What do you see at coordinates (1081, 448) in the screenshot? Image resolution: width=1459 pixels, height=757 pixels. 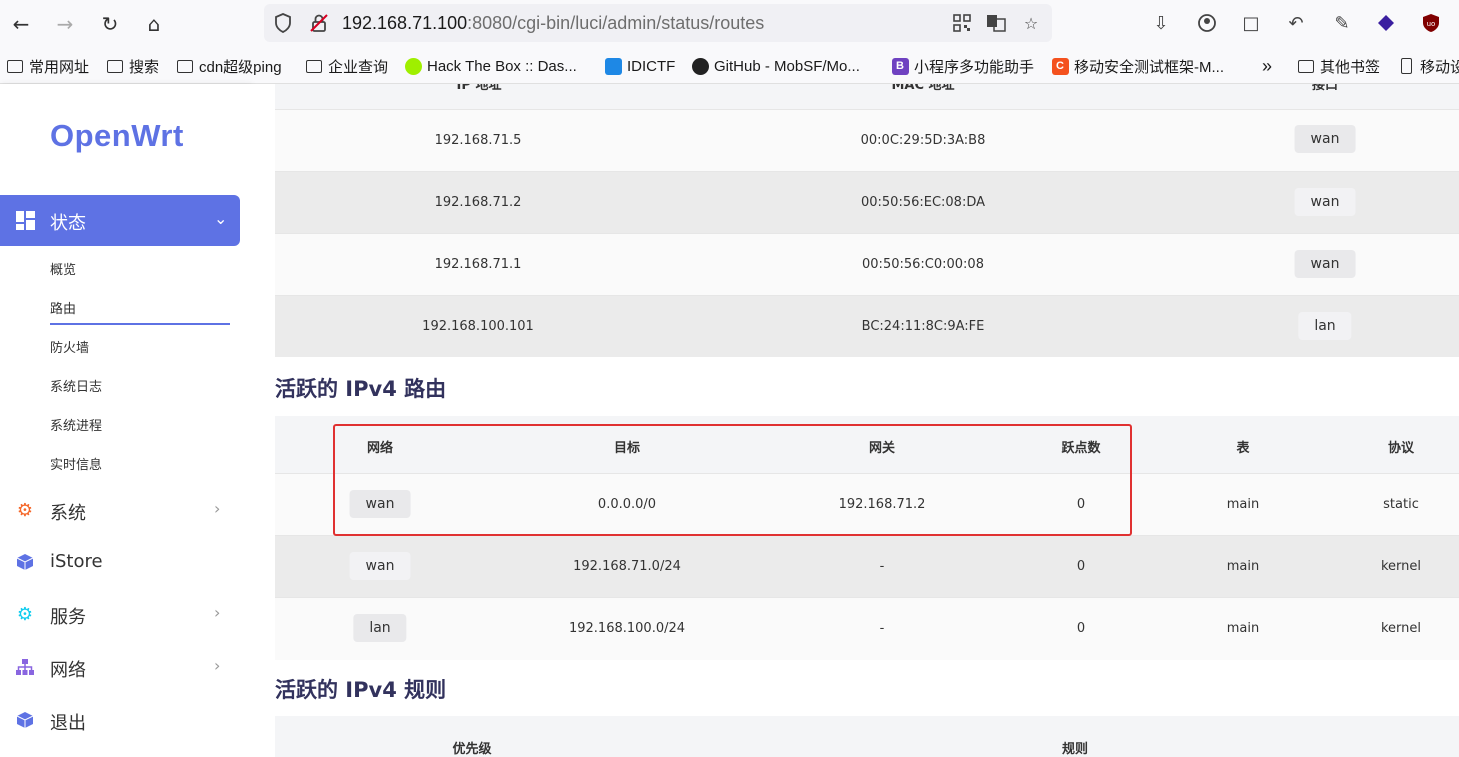 I see `column-header: 跃点数` at bounding box center [1081, 448].